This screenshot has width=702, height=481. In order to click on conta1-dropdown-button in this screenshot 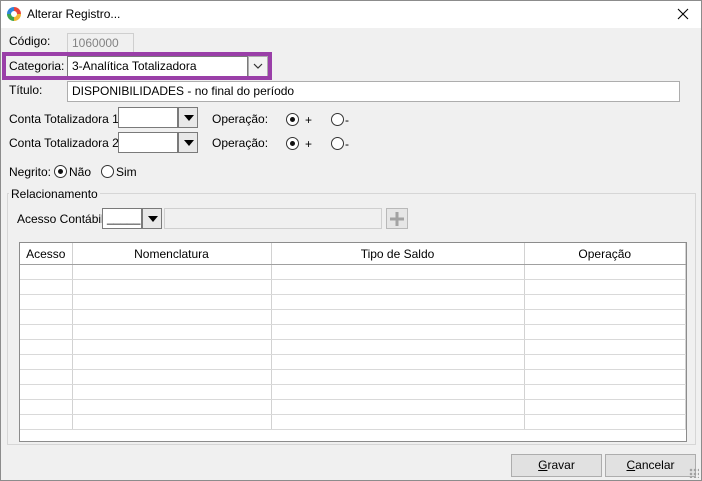, I will do `click(188, 117)`.